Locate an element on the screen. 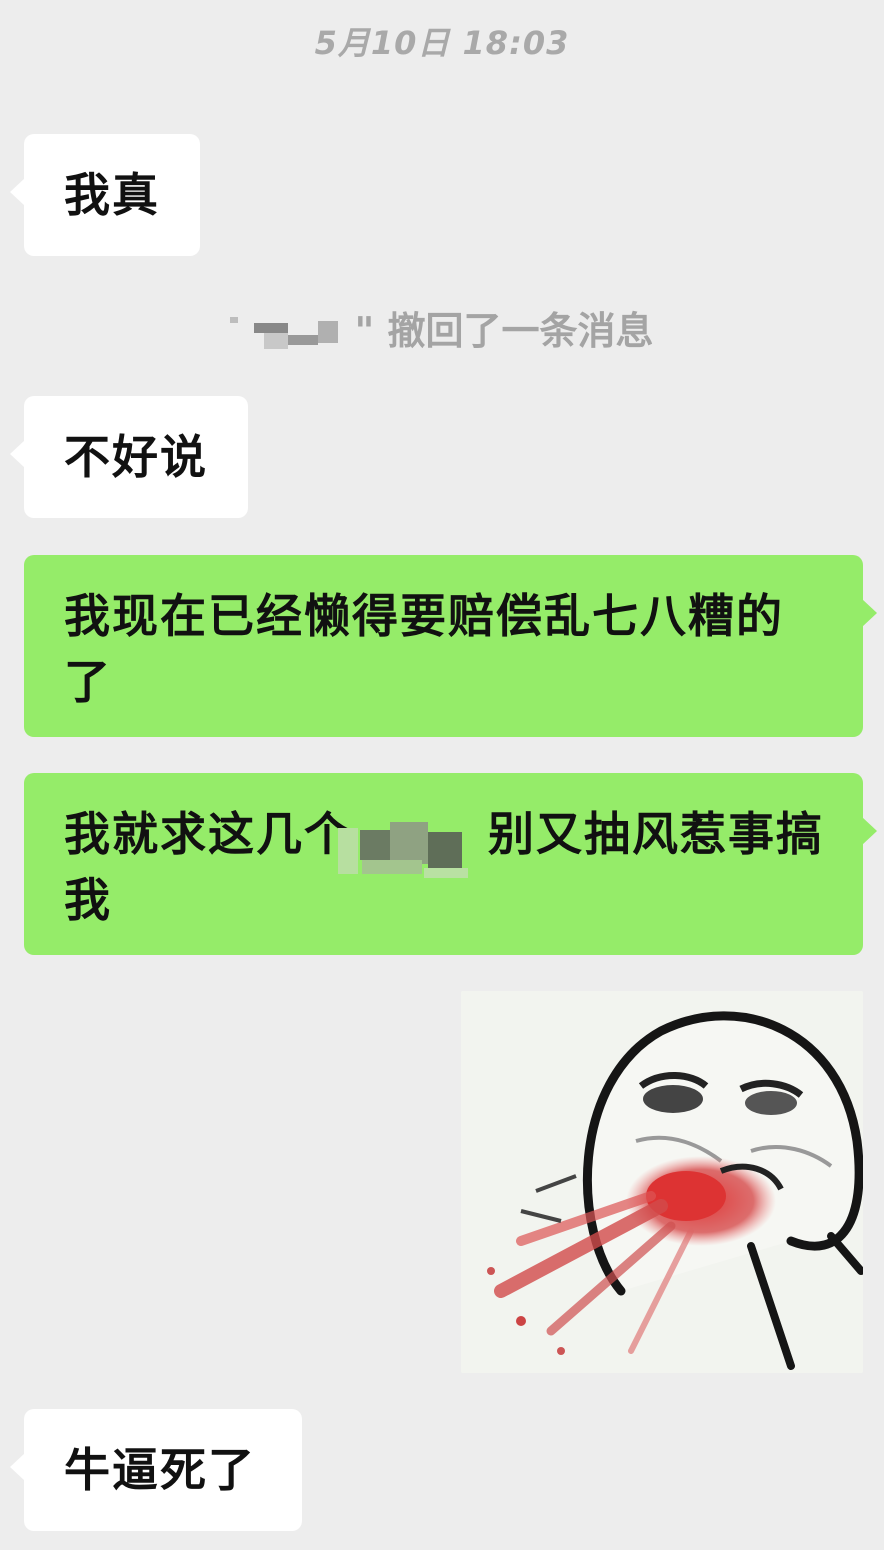 This screenshot has height=1550, width=884. message-text-part: 别又抽风惹事搞 is located at coordinates (656, 834).